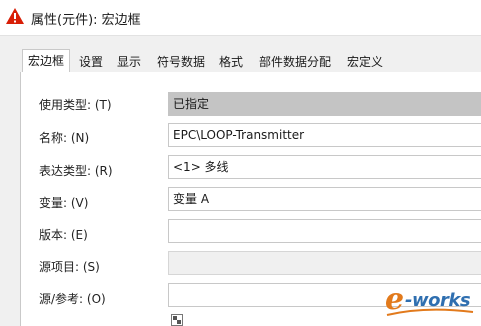 The image size is (481, 326). What do you see at coordinates (324, 104) in the screenshot?
I see `usage-type-field: 已指定` at bounding box center [324, 104].